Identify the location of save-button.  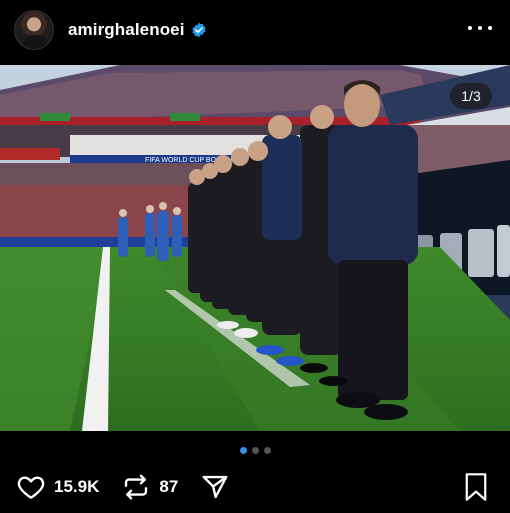
(476, 489).